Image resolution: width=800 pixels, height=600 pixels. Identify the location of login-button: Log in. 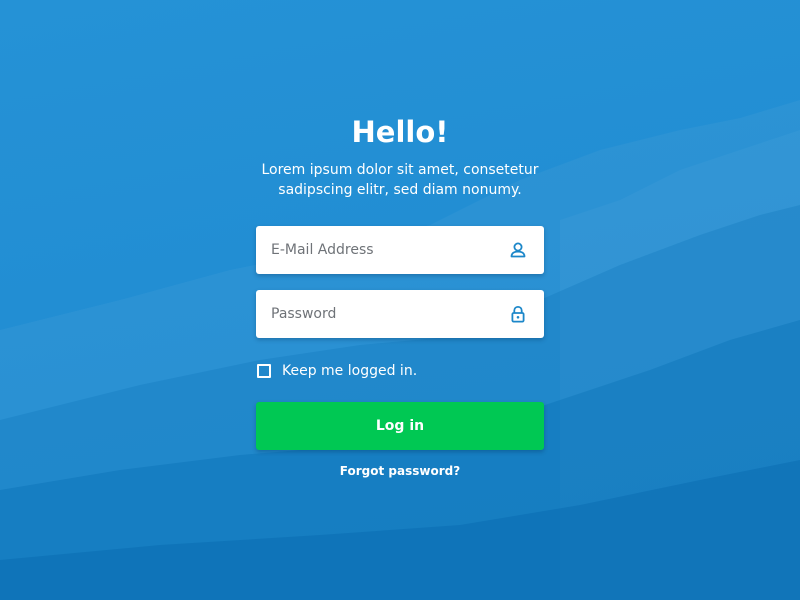
(400, 426).